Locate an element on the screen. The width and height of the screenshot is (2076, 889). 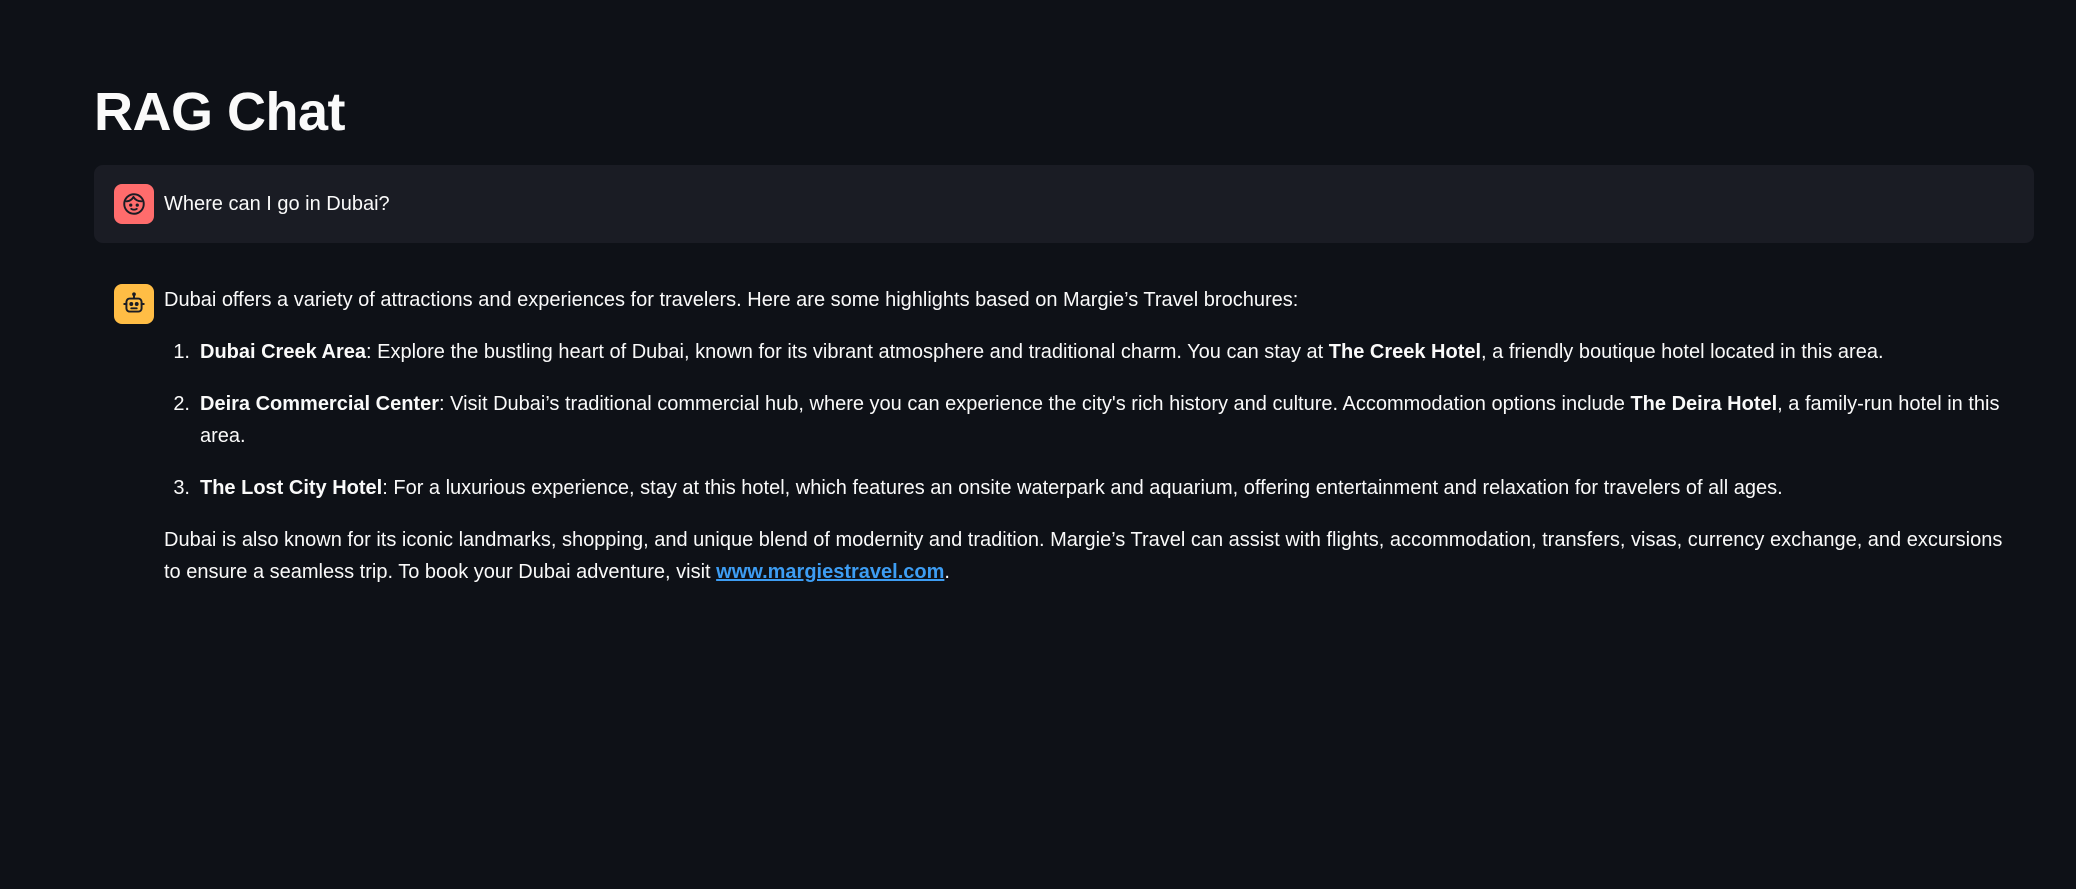
outro-end: . is located at coordinates (947, 572).